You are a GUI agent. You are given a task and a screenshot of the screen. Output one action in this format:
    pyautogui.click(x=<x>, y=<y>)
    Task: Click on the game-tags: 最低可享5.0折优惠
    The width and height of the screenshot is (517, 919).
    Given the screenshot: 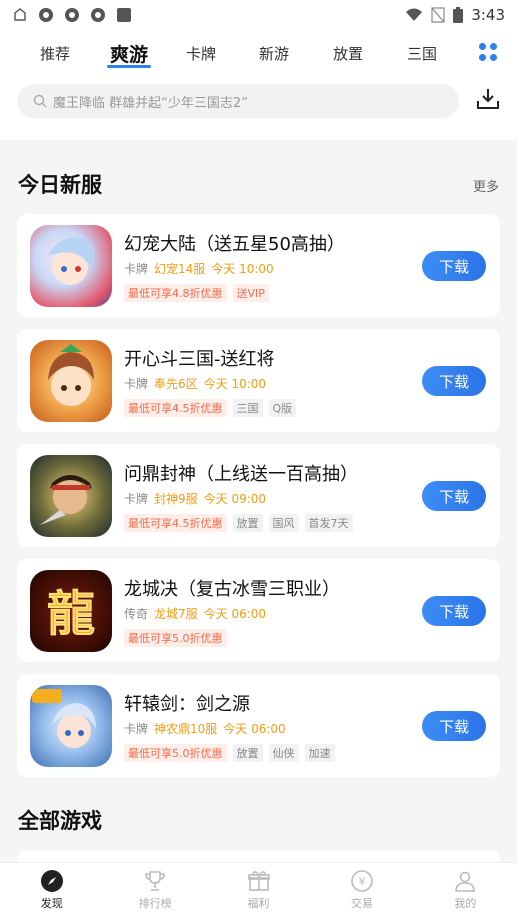 What is the action you would take?
    pyautogui.click(x=175, y=638)
    